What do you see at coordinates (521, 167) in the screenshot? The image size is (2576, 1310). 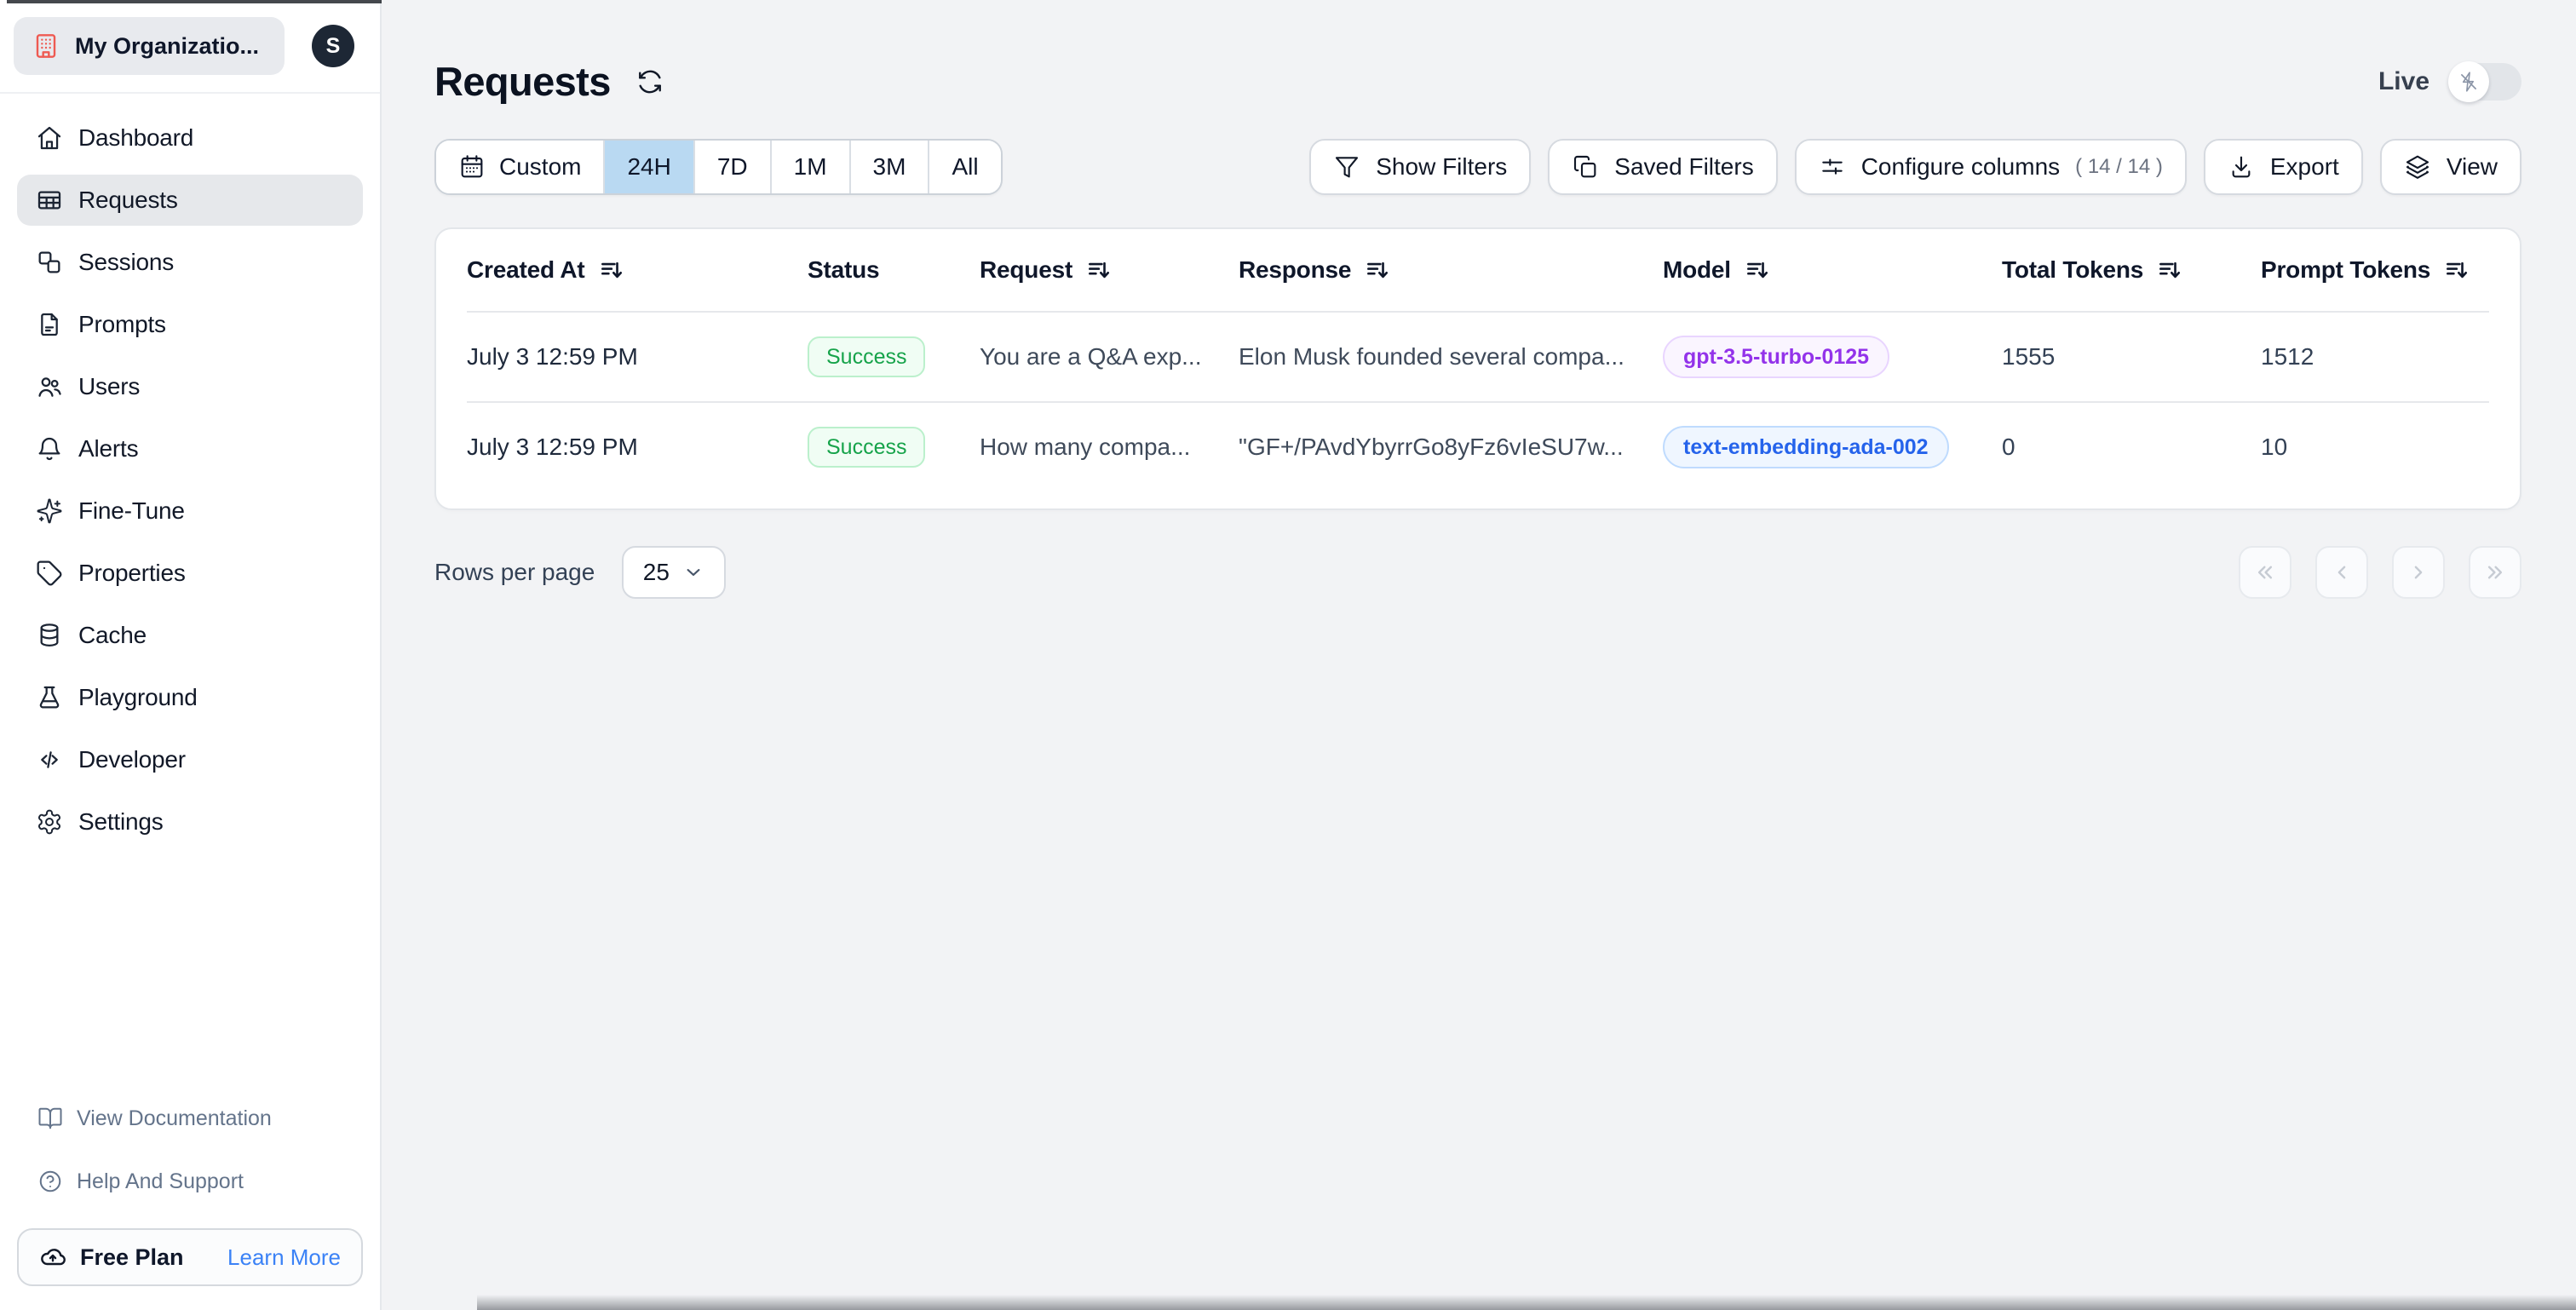 I see `range-custom: Custom` at bounding box center [521, 167].